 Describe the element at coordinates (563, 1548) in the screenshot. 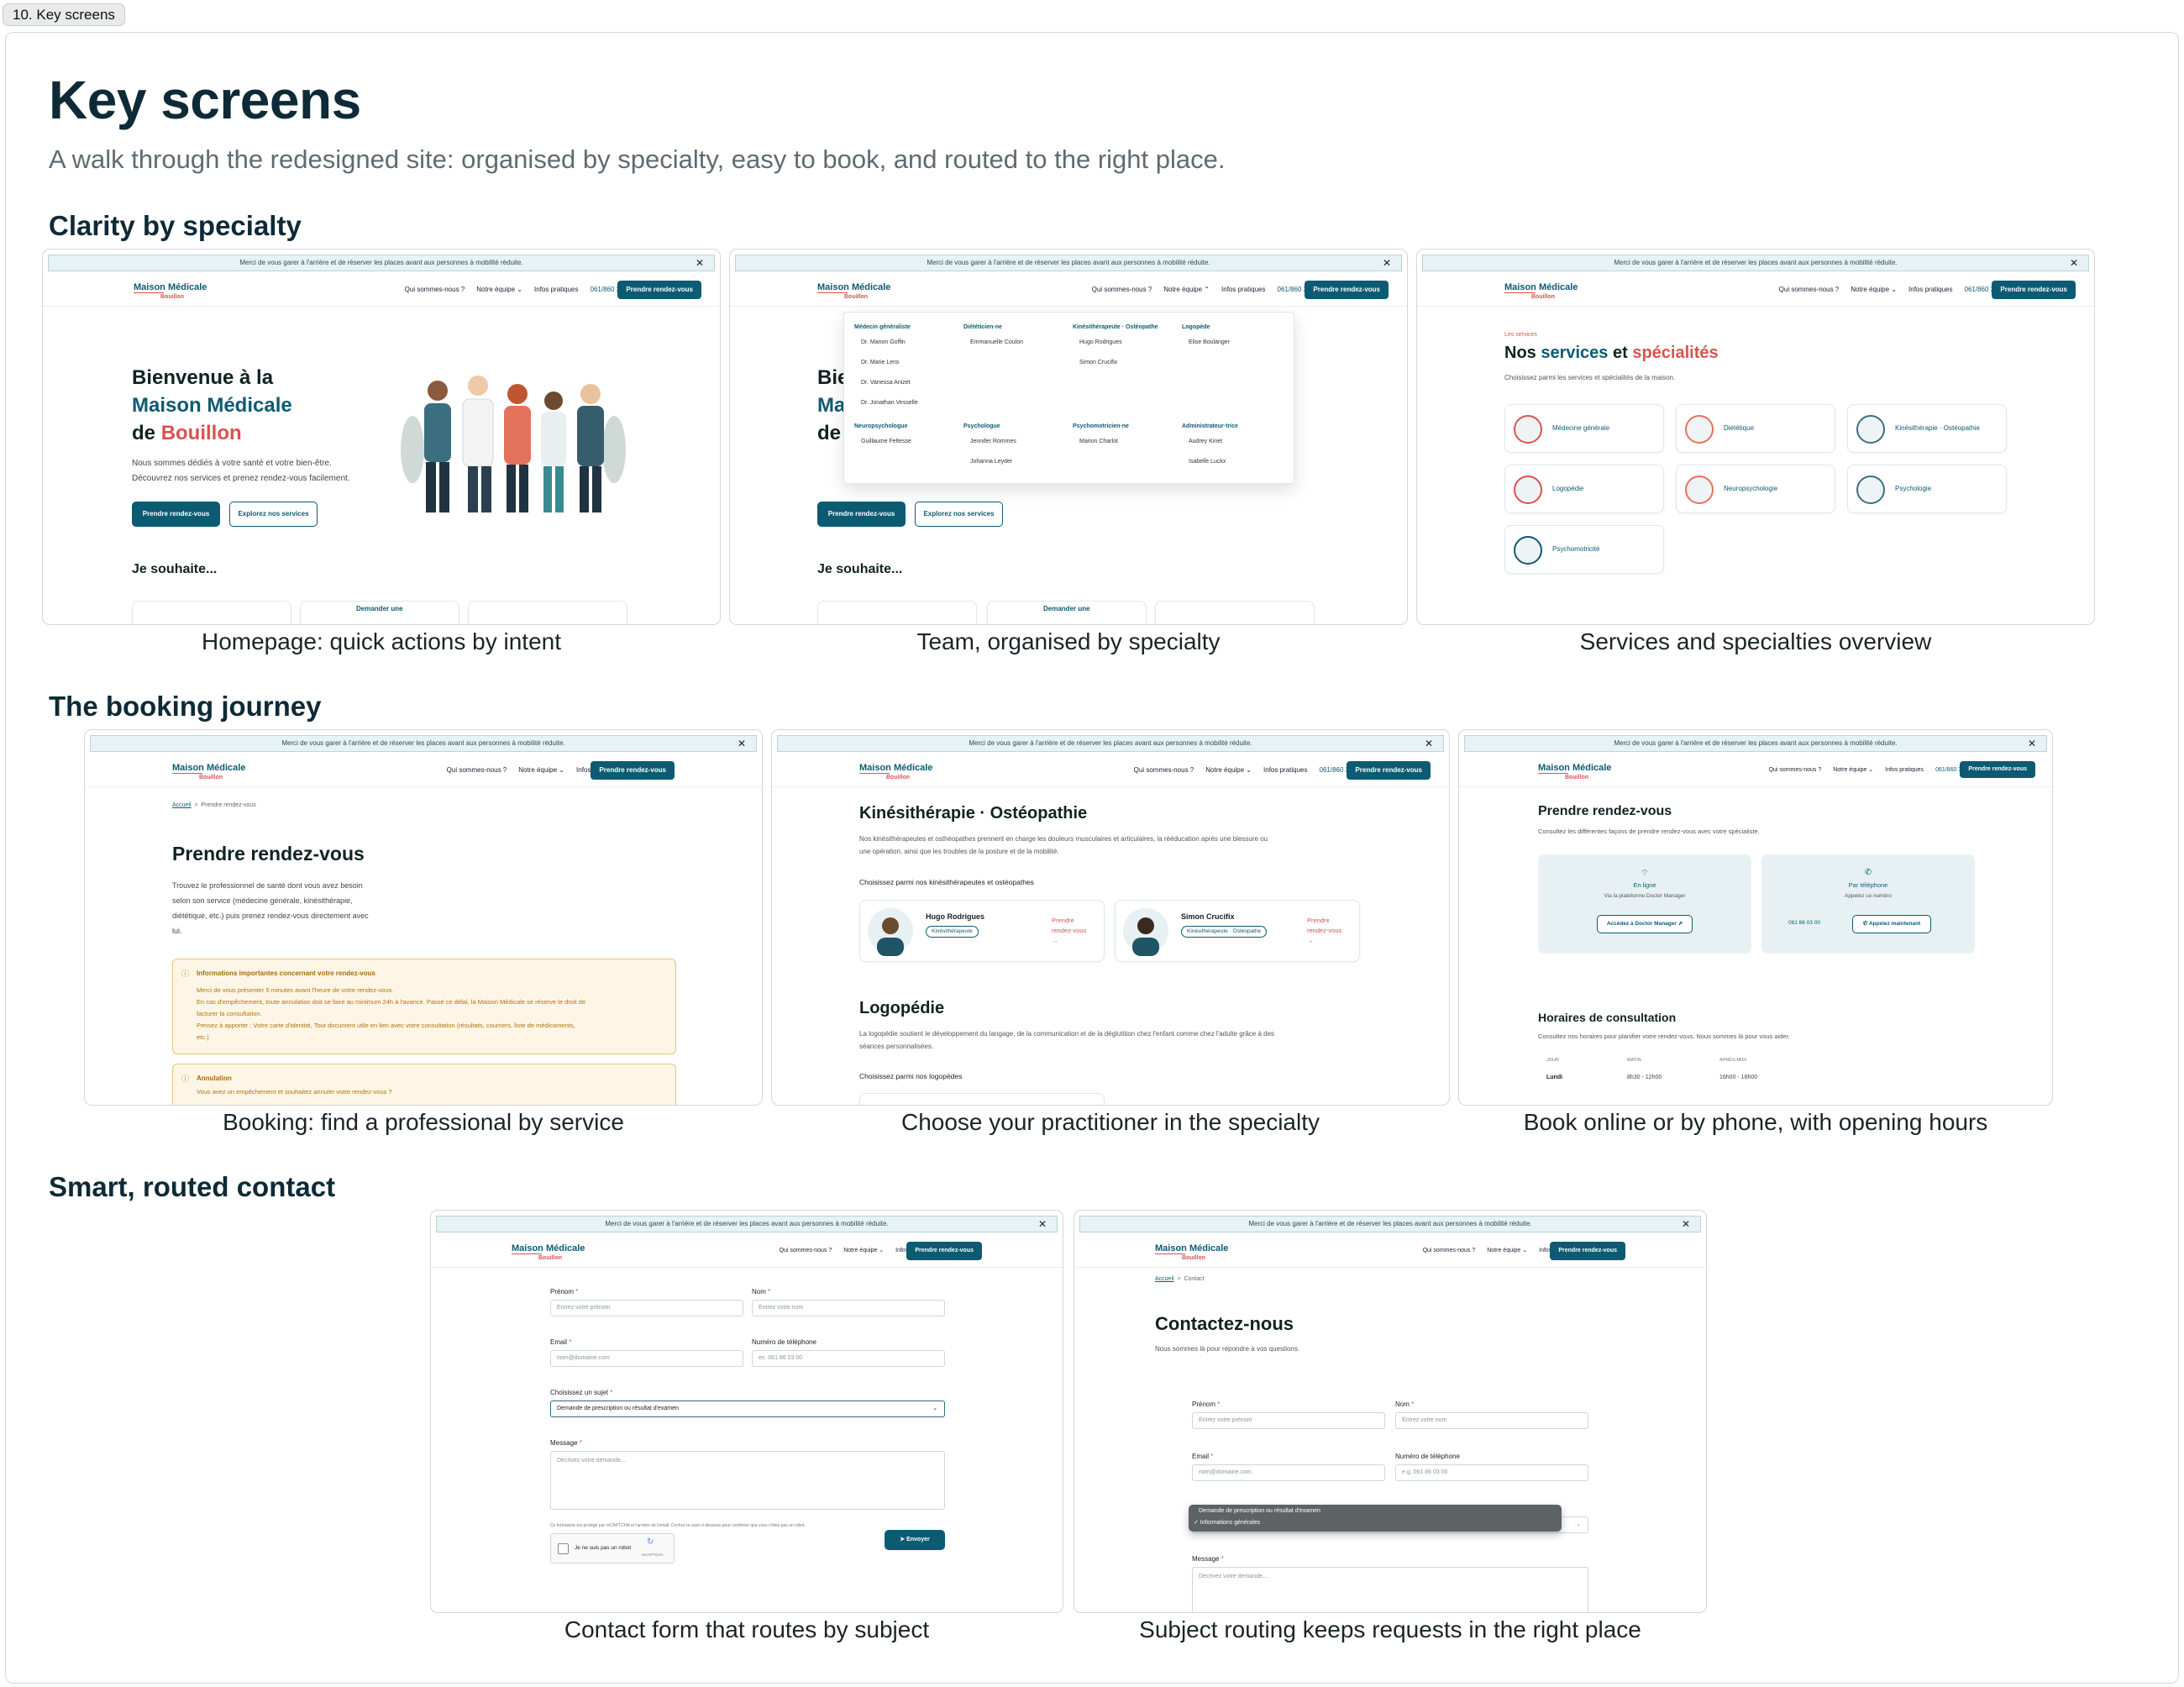

I see `recaptcha-checkbox` at that location.